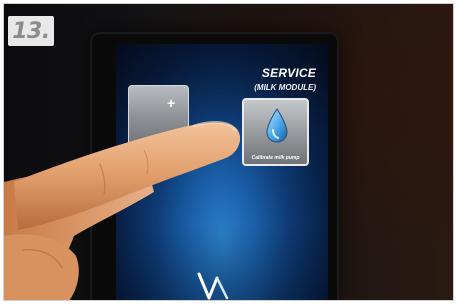  I want to click on calibrate-milk-pump-button: Calibrate milk pump, so click(275, 132).